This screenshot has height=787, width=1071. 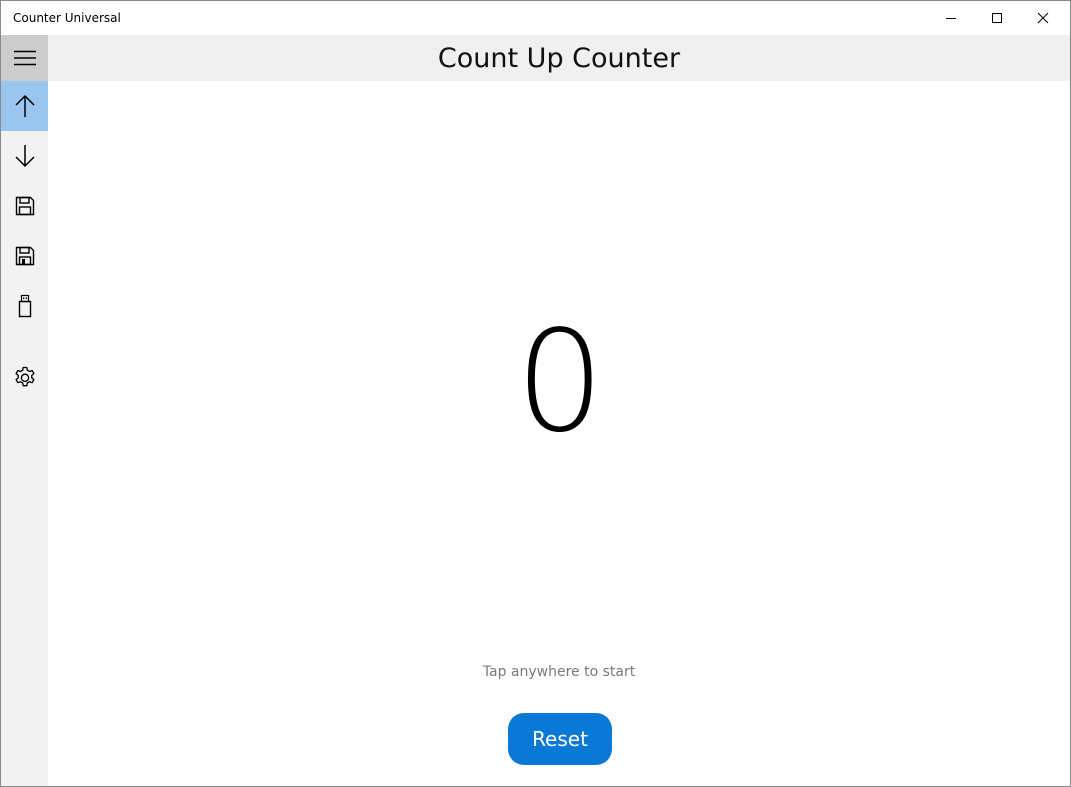 I want to click on app-title: Counter Universal, so click(x=67, y=18).